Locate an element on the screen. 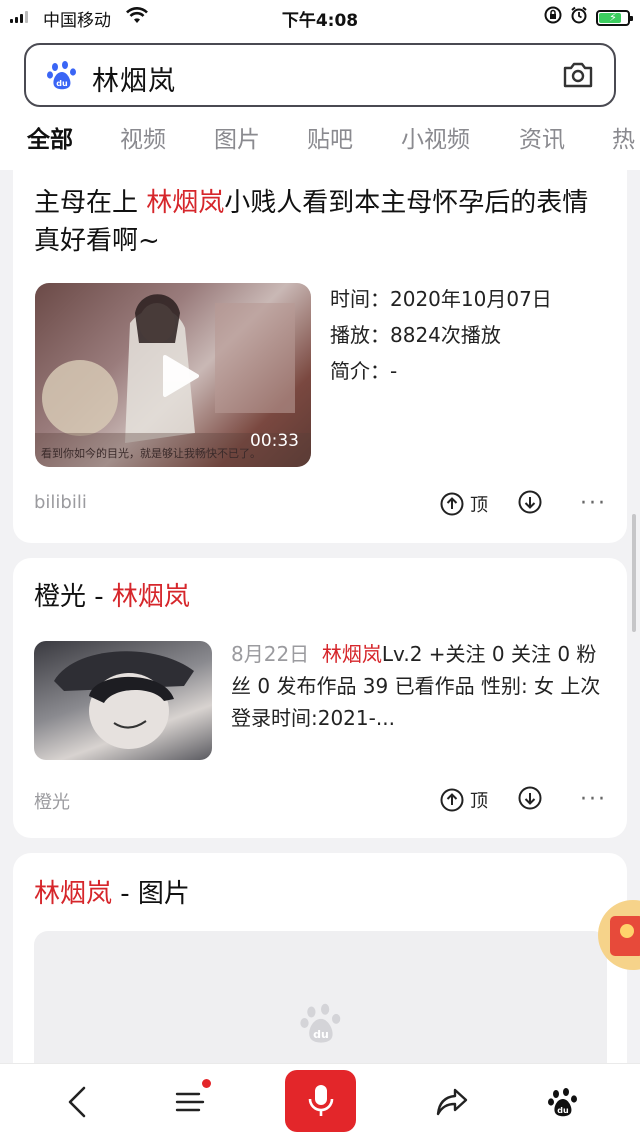 The width and height of the screenshot is (640, 1138). play-icon is located at coordinates (178, 376).